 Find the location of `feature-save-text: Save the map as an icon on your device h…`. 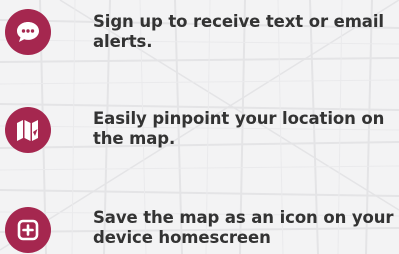

feature-save-text: Save the map as an icon on your device h… is located at coordinates (243, 227).